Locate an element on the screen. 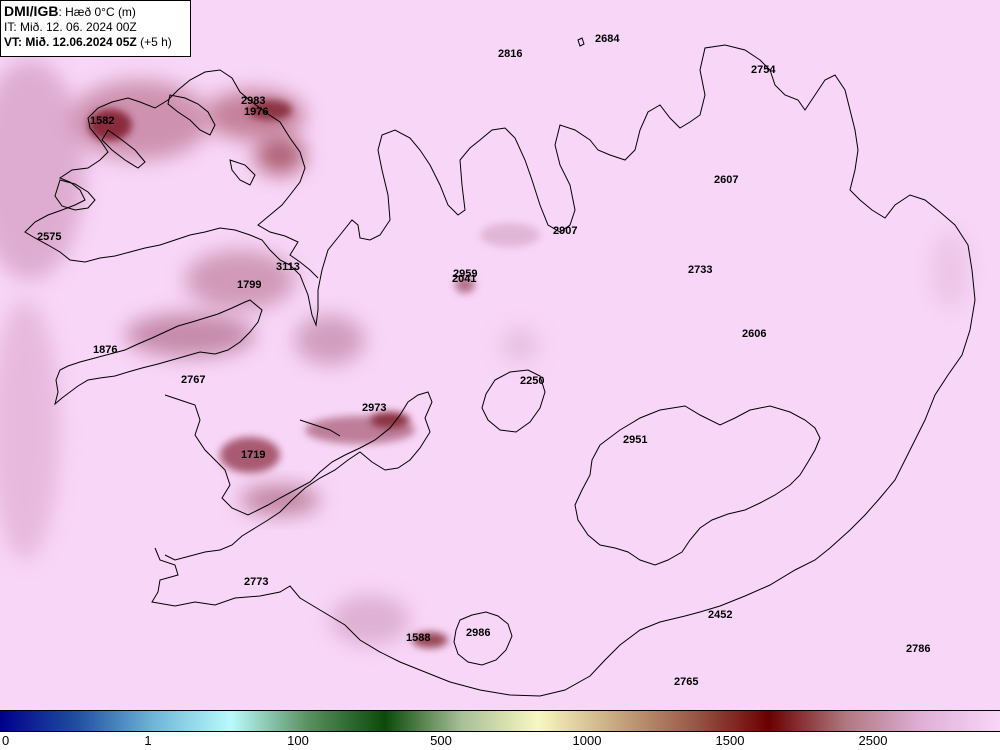 Image resolution: width=1000 pixels, height=750 pixels. colorbar-tick-1000: 1000 is located at coordinates (587, 740).